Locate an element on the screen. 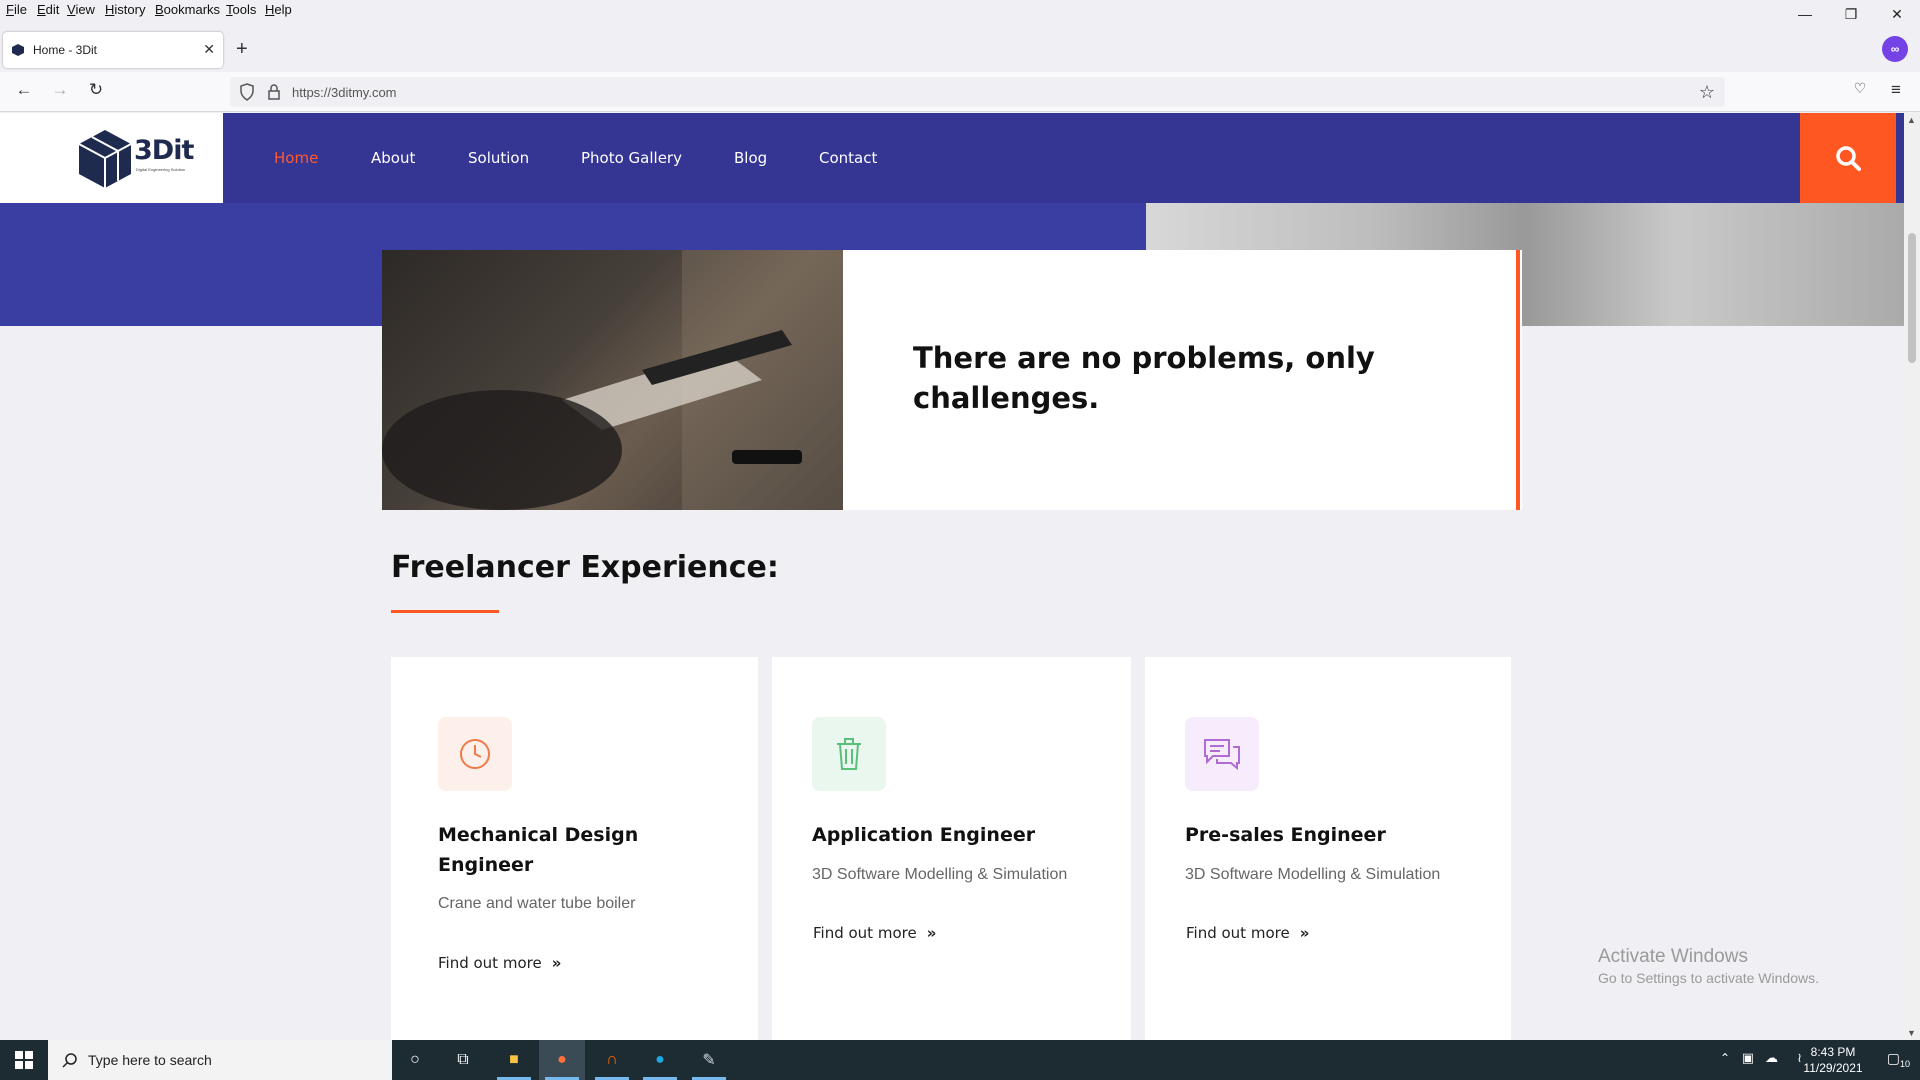 The height and width of the screenshot is (1080, 1920). app-menu-icon: ≡ is located at coordinates (1896, 90).